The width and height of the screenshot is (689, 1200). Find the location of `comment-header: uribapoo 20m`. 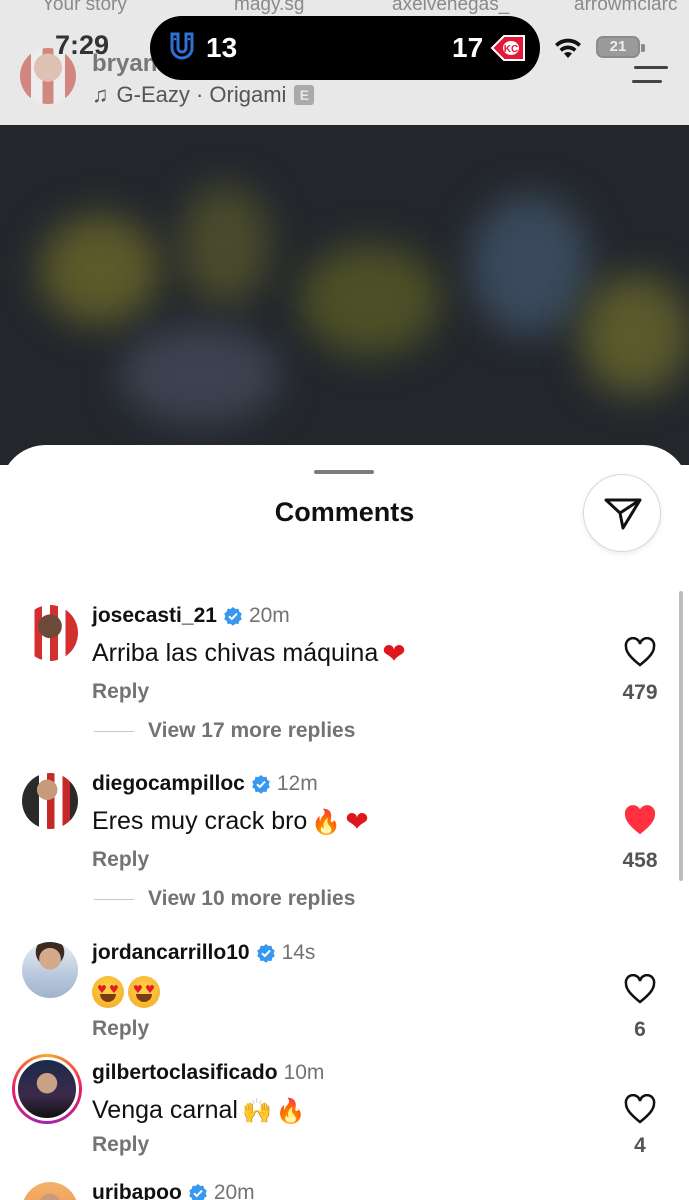

comment-header: uribapoo 20m is located at coordinates (173, 1190).